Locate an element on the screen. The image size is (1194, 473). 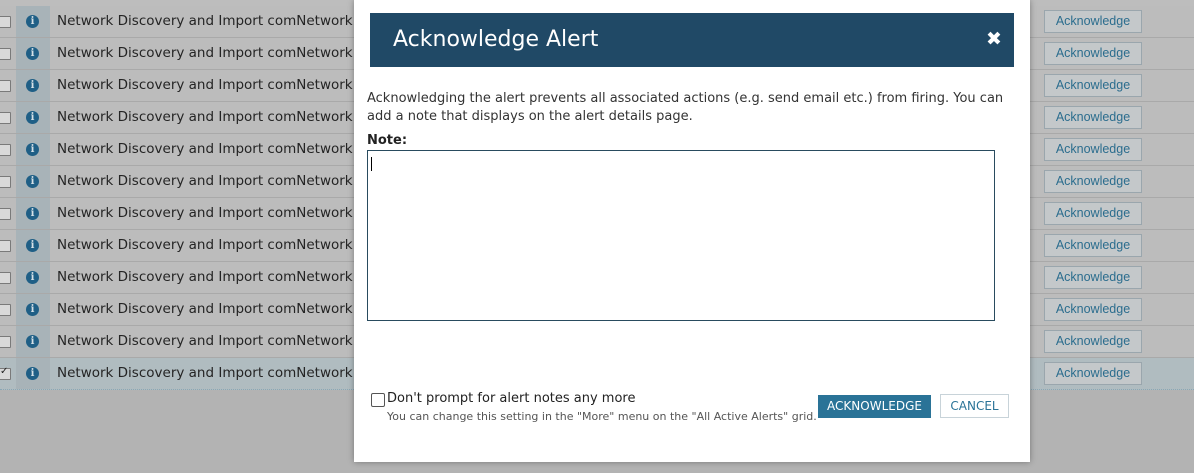
text-caret is located at coordinates (371, 164).